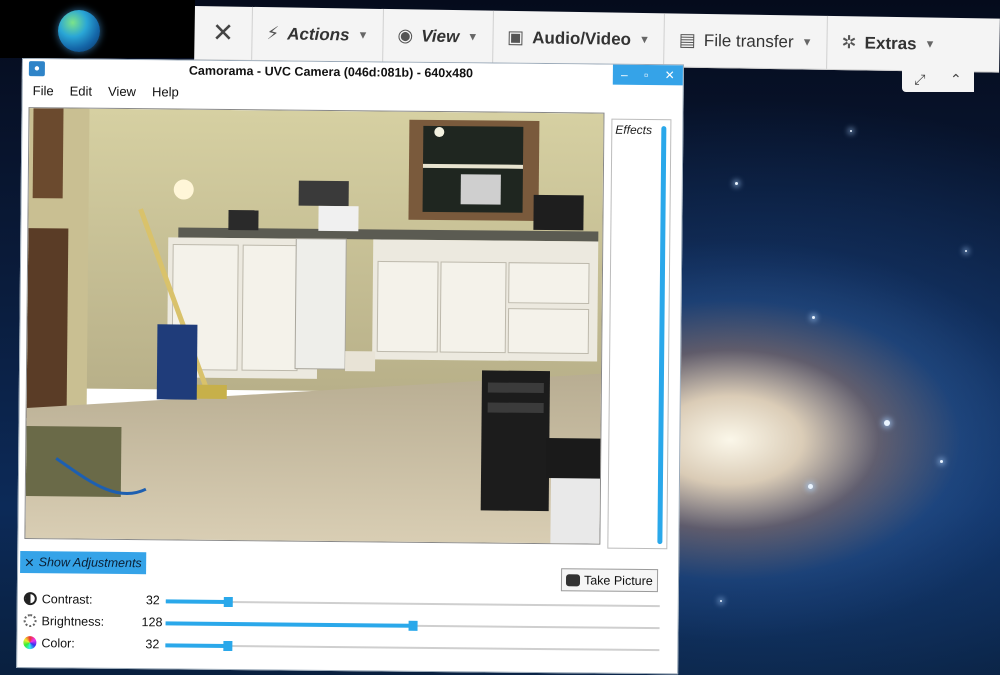 This screenshot has width=1000, height=675. Describe the element at coordinates (228, 602) in the screenshot. I see `contrast-slider-handle` at that location.